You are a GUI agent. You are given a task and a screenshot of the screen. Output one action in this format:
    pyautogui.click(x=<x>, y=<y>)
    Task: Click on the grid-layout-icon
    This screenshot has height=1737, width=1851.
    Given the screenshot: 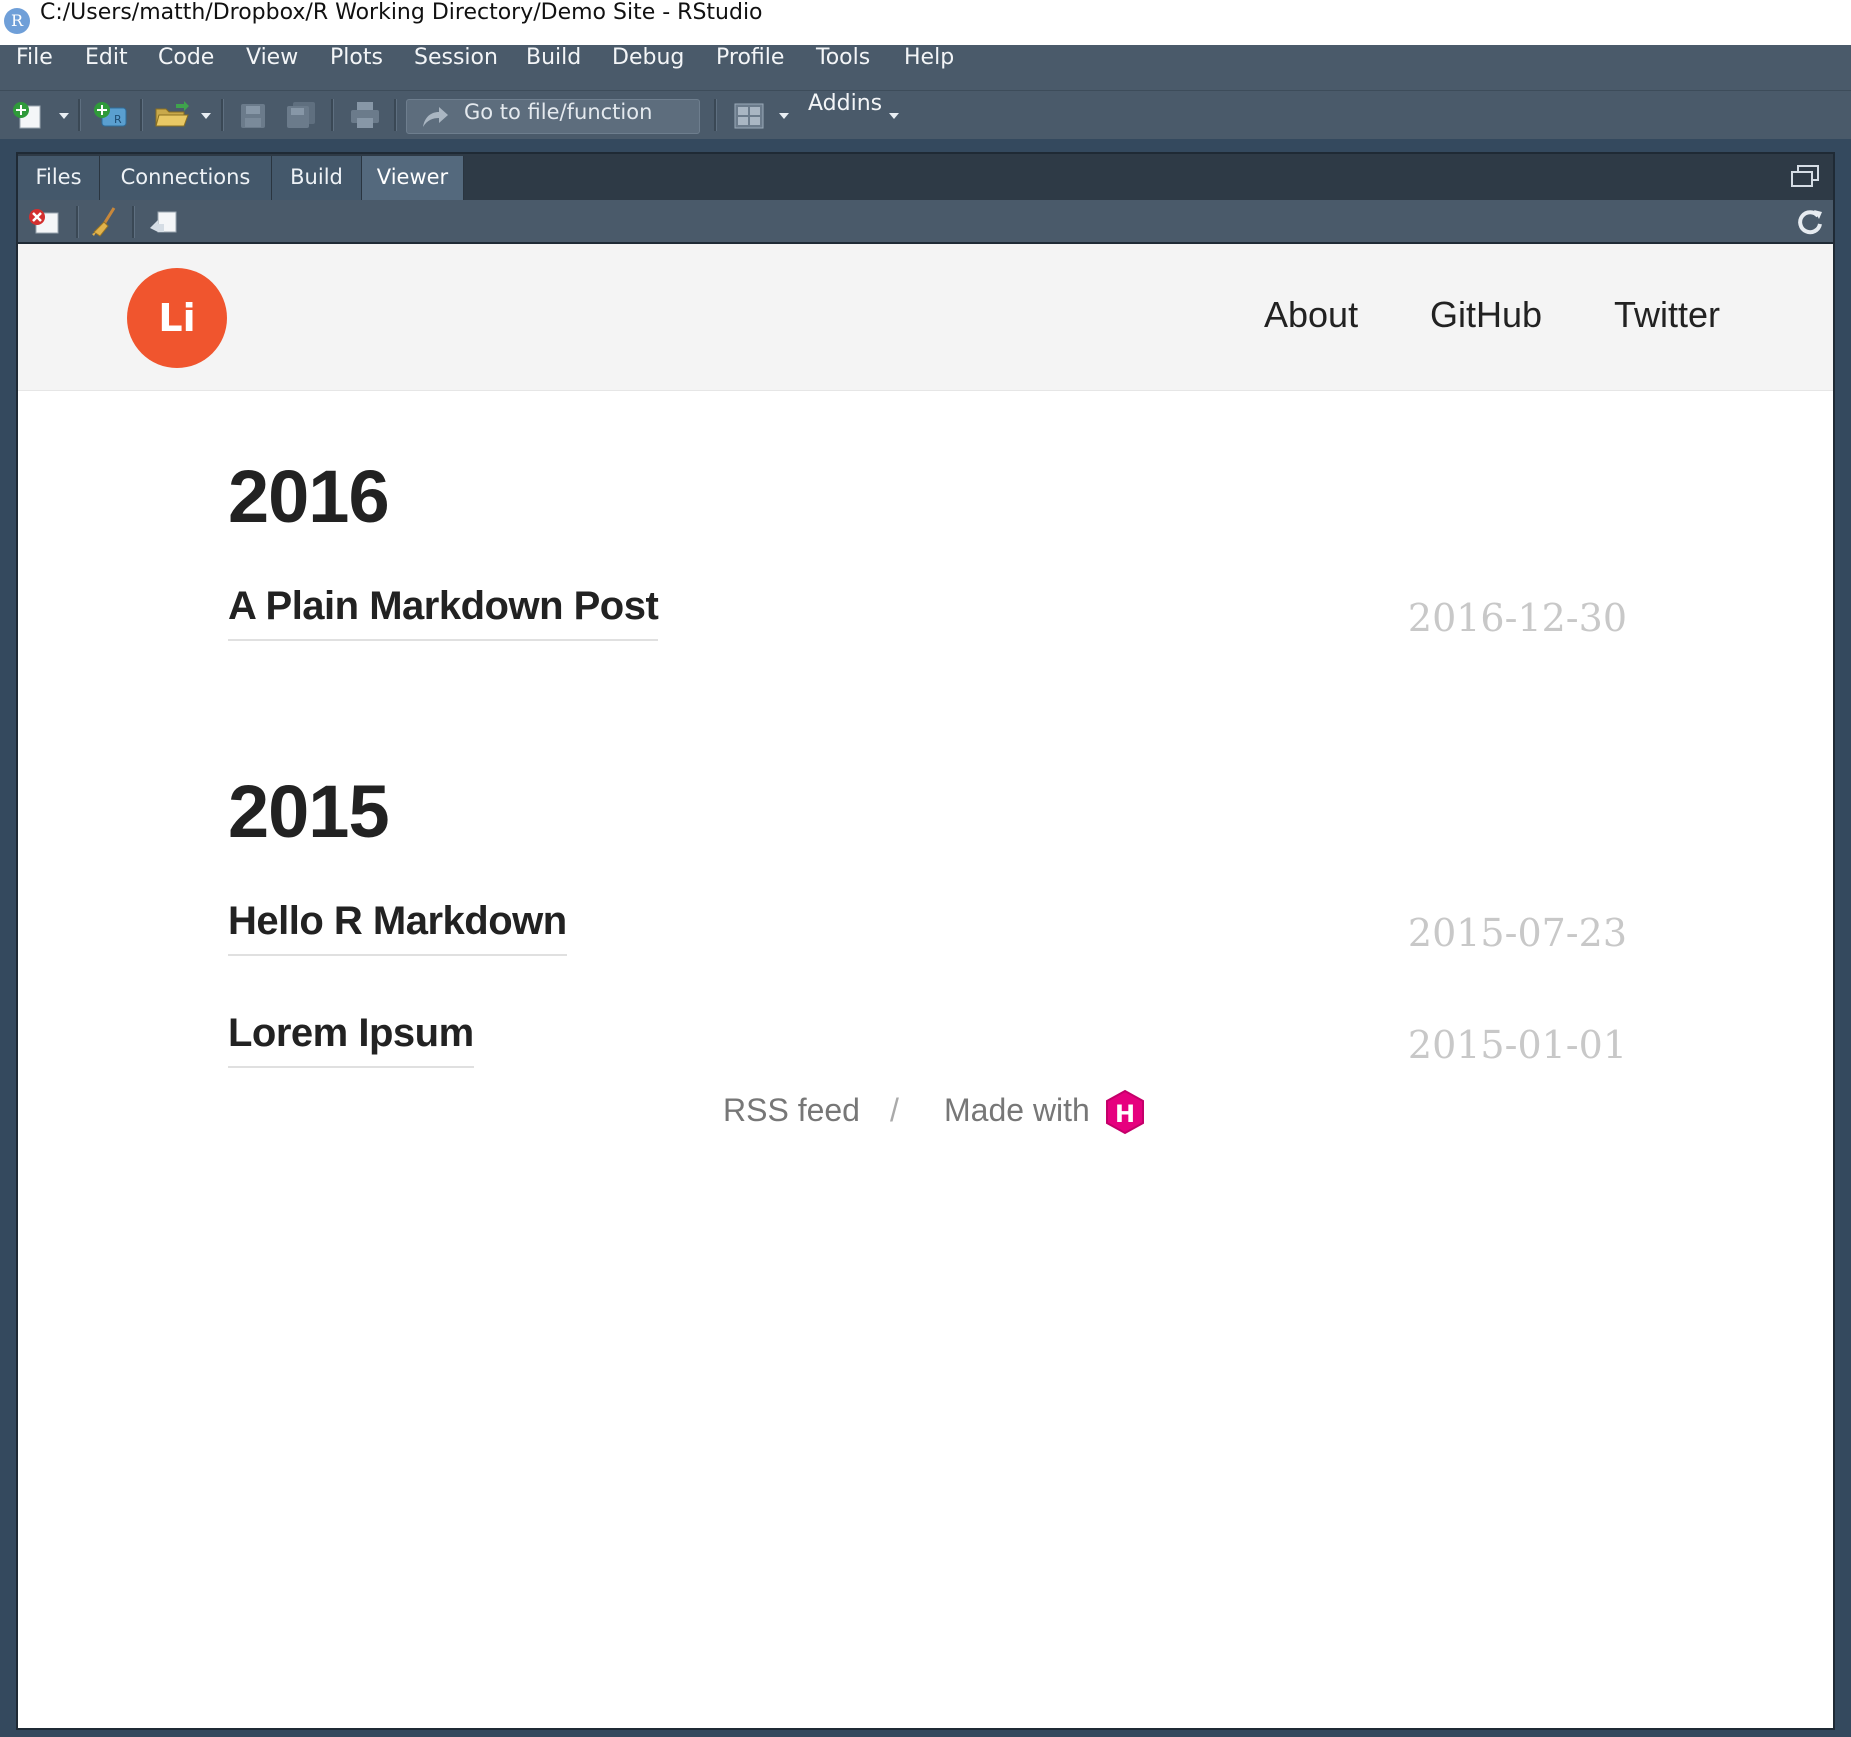 What is the action you would take?
    pyautogui.click(x=749, y=116)
    